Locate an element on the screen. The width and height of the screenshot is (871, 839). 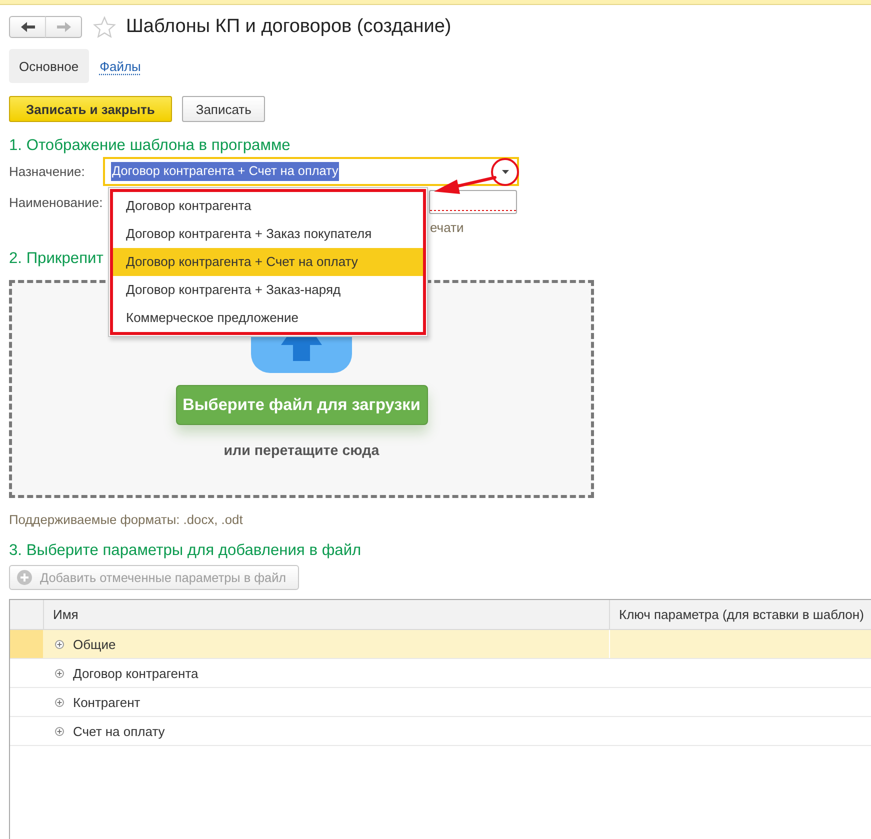
upload-cloud-icon is located at coordinates (301, 354).